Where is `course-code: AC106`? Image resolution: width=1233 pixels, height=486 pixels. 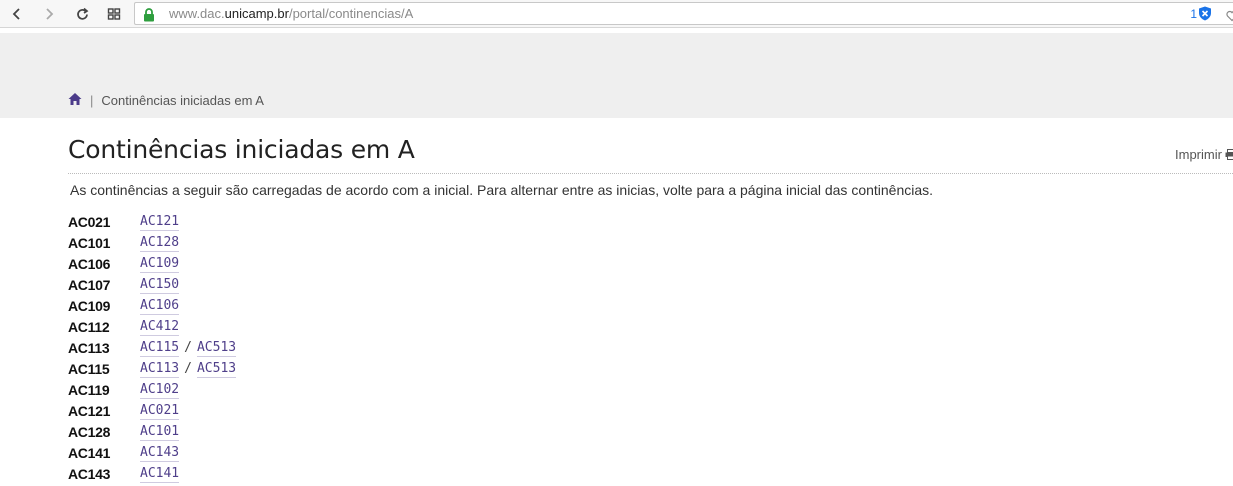
course-code: AC106 is located at coordinates (89, 264).